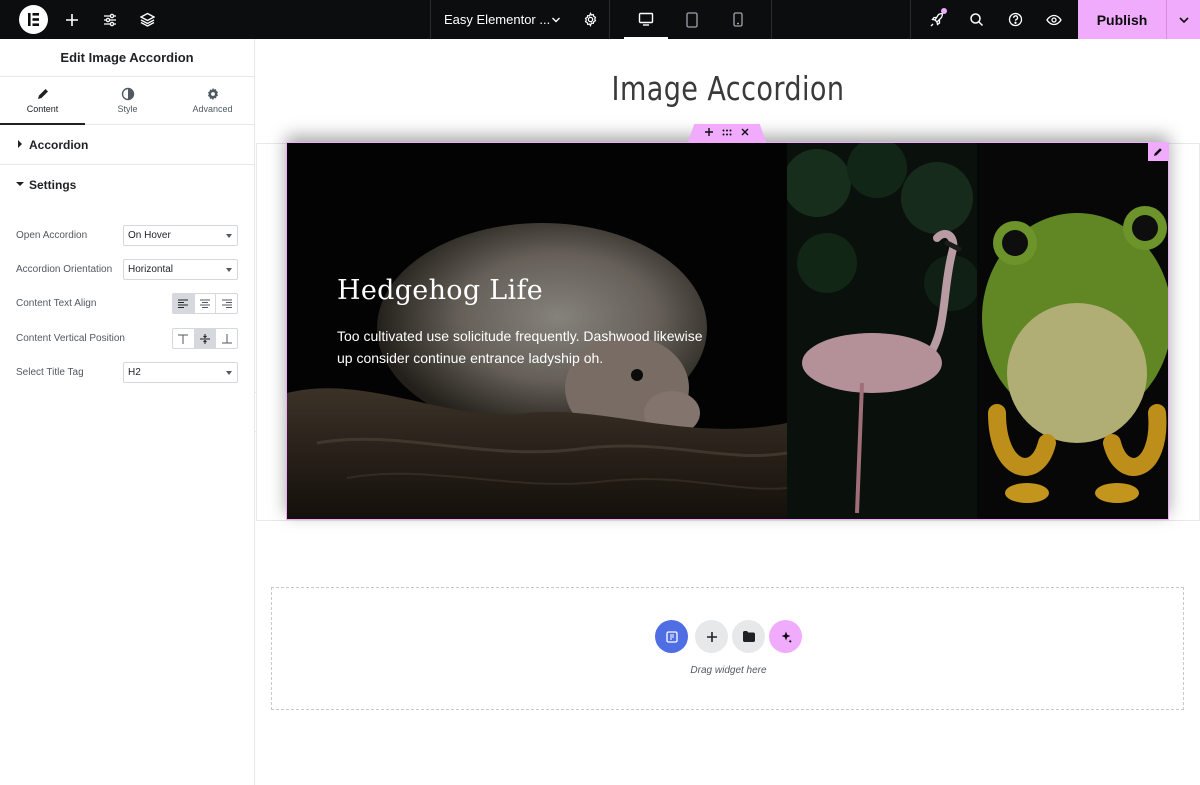 This screenshot has width=1200, height=785. What do you see at coordinates (64, 269) in the screenshot?
I see `accordion-orientation-label: Accordion Orientation` at bounding box center [64, 269].